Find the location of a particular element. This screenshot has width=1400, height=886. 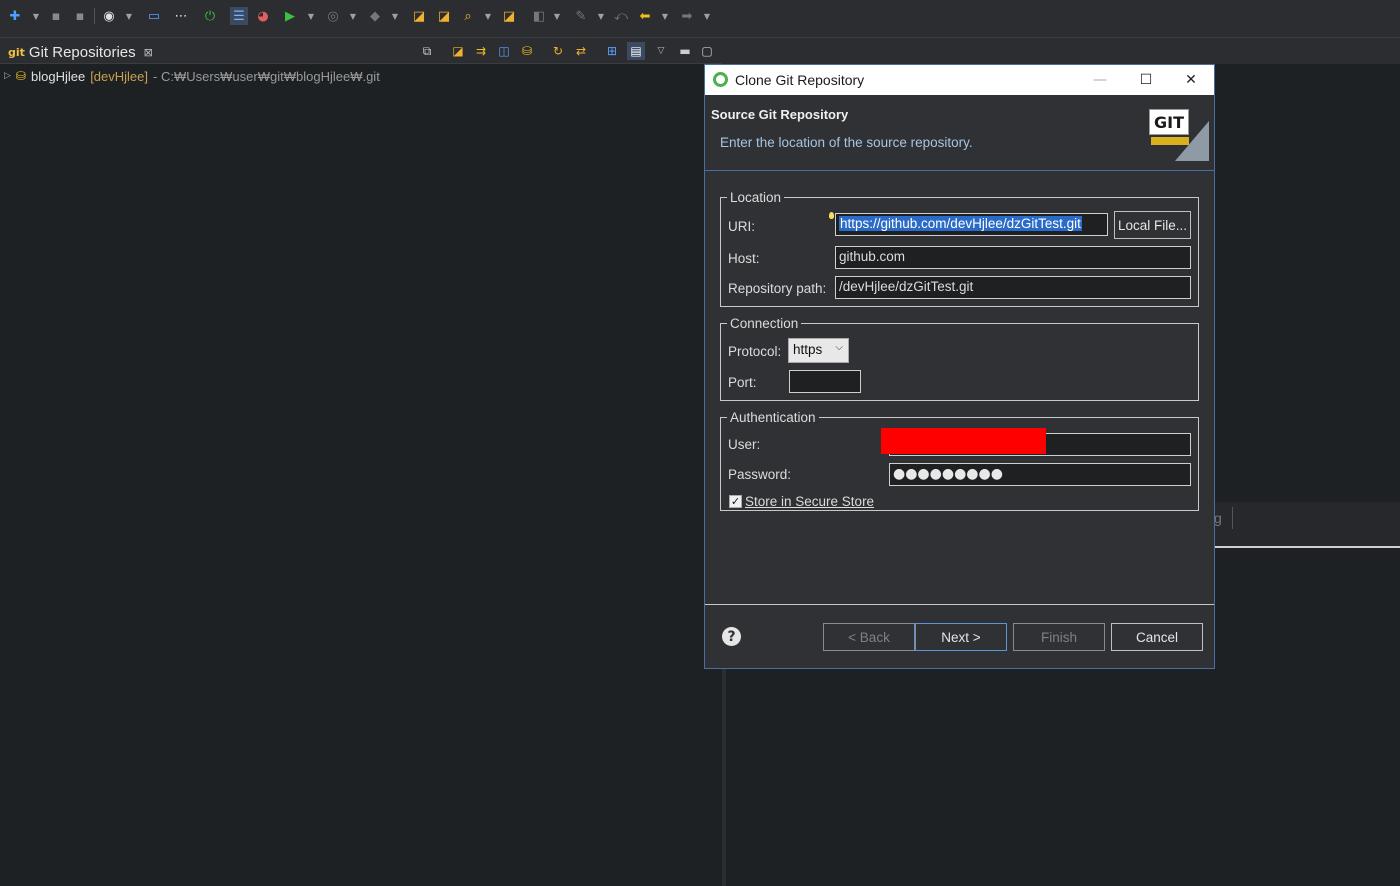

annotation-icon: ◧ is located at coordinates (539, 16).